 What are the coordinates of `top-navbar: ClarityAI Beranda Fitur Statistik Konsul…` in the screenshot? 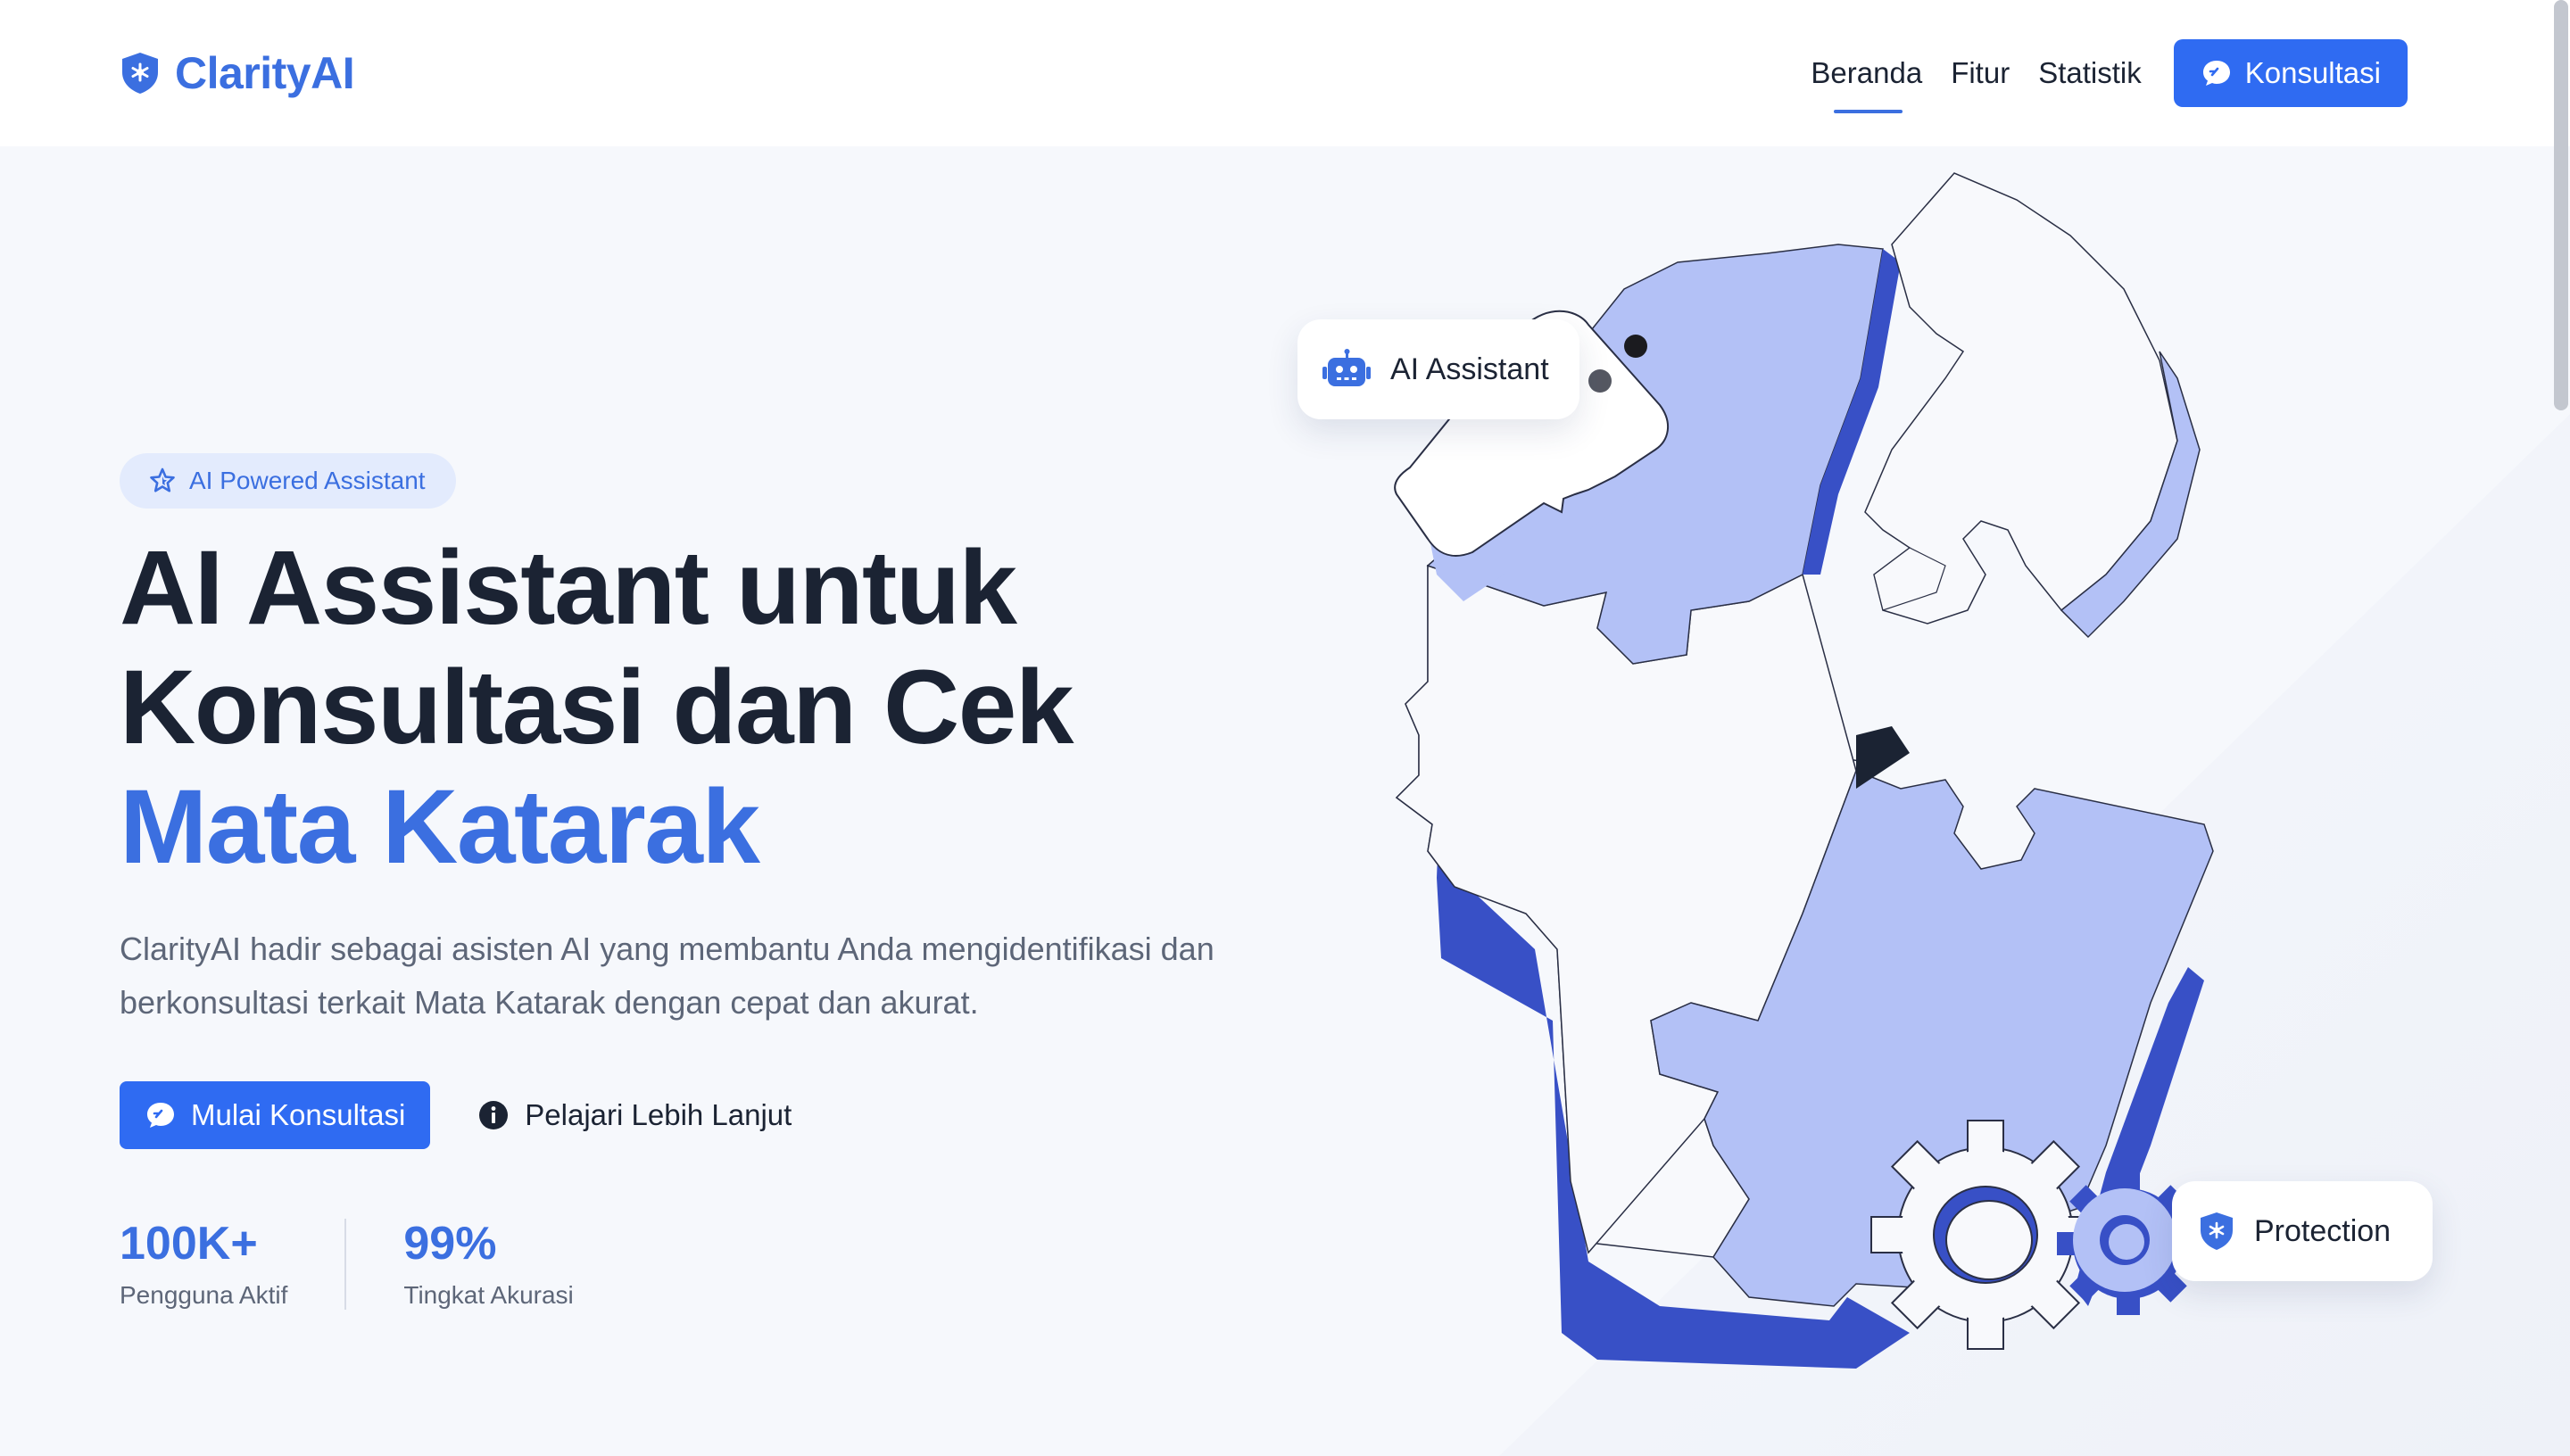 It's located at (1285, 73).